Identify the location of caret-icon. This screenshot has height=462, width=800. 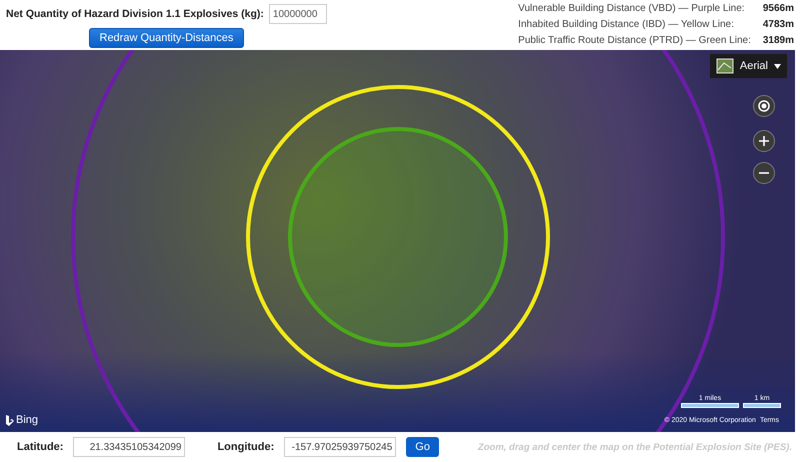
(777, 66).